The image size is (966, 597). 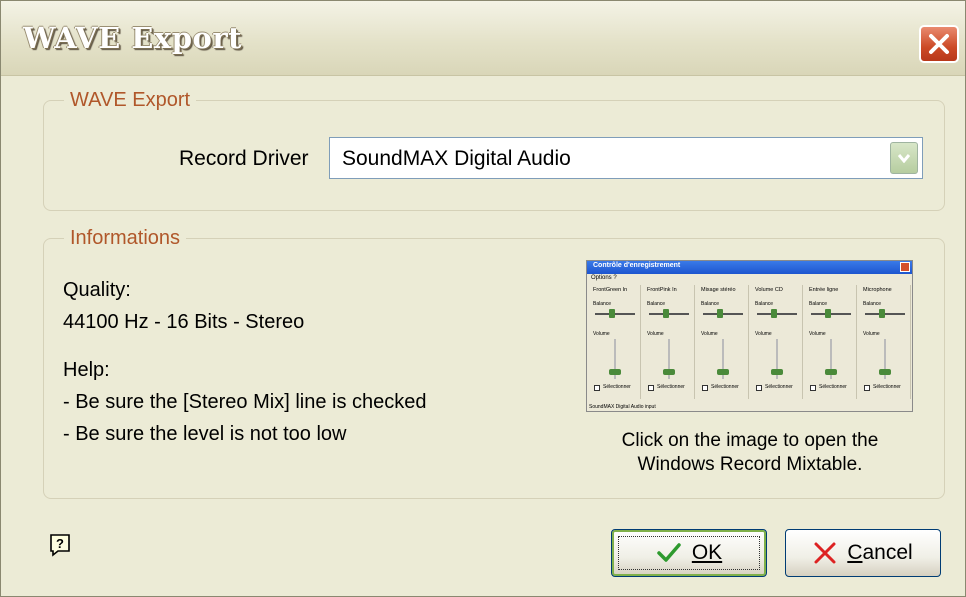 I want to click on cancel-label-rest: ancel, so click(x=887, y=552).